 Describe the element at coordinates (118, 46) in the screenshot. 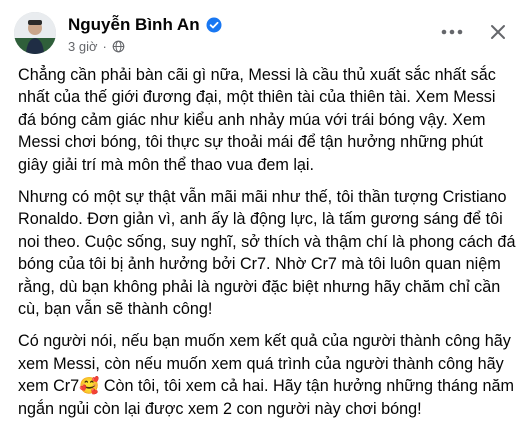

I see `globe-icon` at that location.